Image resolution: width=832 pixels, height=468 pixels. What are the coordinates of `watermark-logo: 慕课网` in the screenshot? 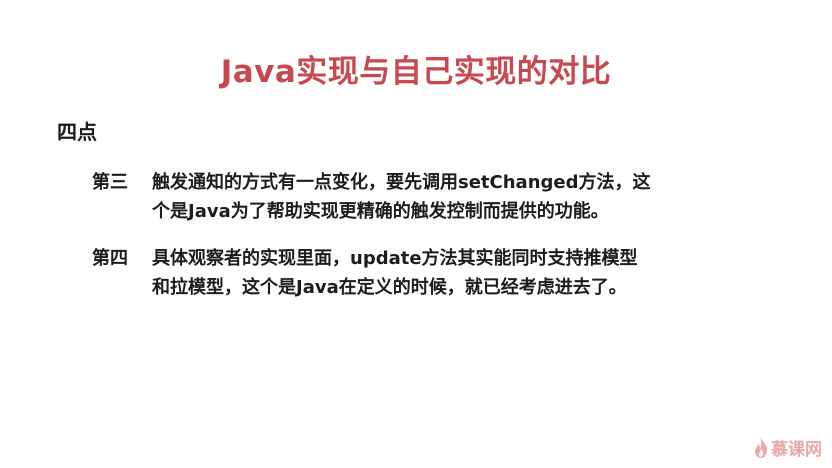 It's located at (788, 447).